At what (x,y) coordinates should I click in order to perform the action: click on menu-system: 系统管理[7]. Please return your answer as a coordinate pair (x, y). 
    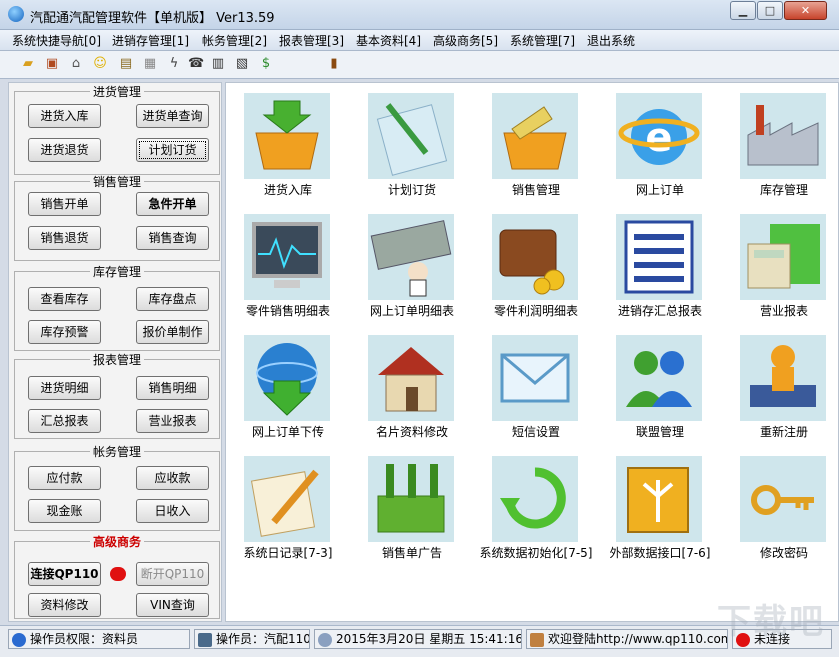
    Looking at the image, I should click on (542, 40).